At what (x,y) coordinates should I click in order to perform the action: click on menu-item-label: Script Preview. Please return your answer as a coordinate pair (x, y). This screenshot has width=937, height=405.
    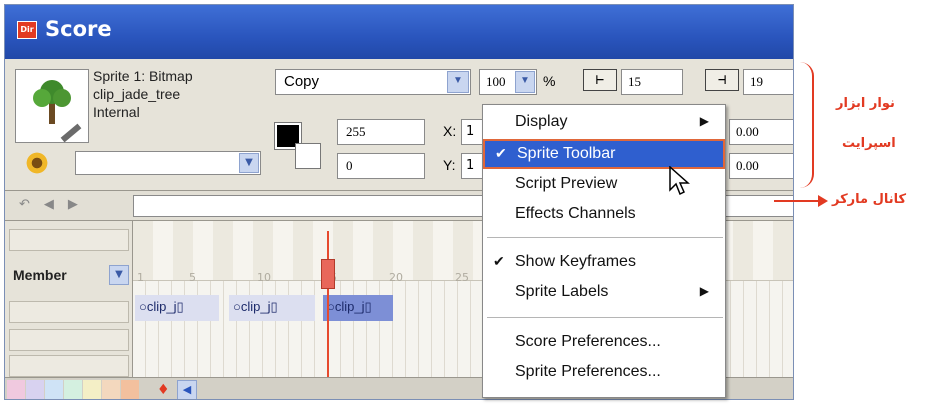
    Looking at the image, I should click on (566, 183).